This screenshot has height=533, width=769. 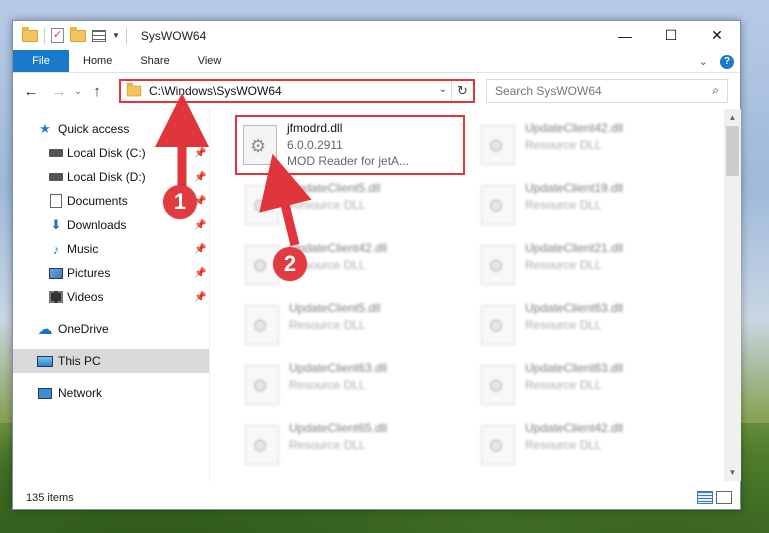 What do you see at coordinates (335, 308) in the screenshot?
I see `file-name: UpdateClient5.dll` at bounding box center [335, 308].